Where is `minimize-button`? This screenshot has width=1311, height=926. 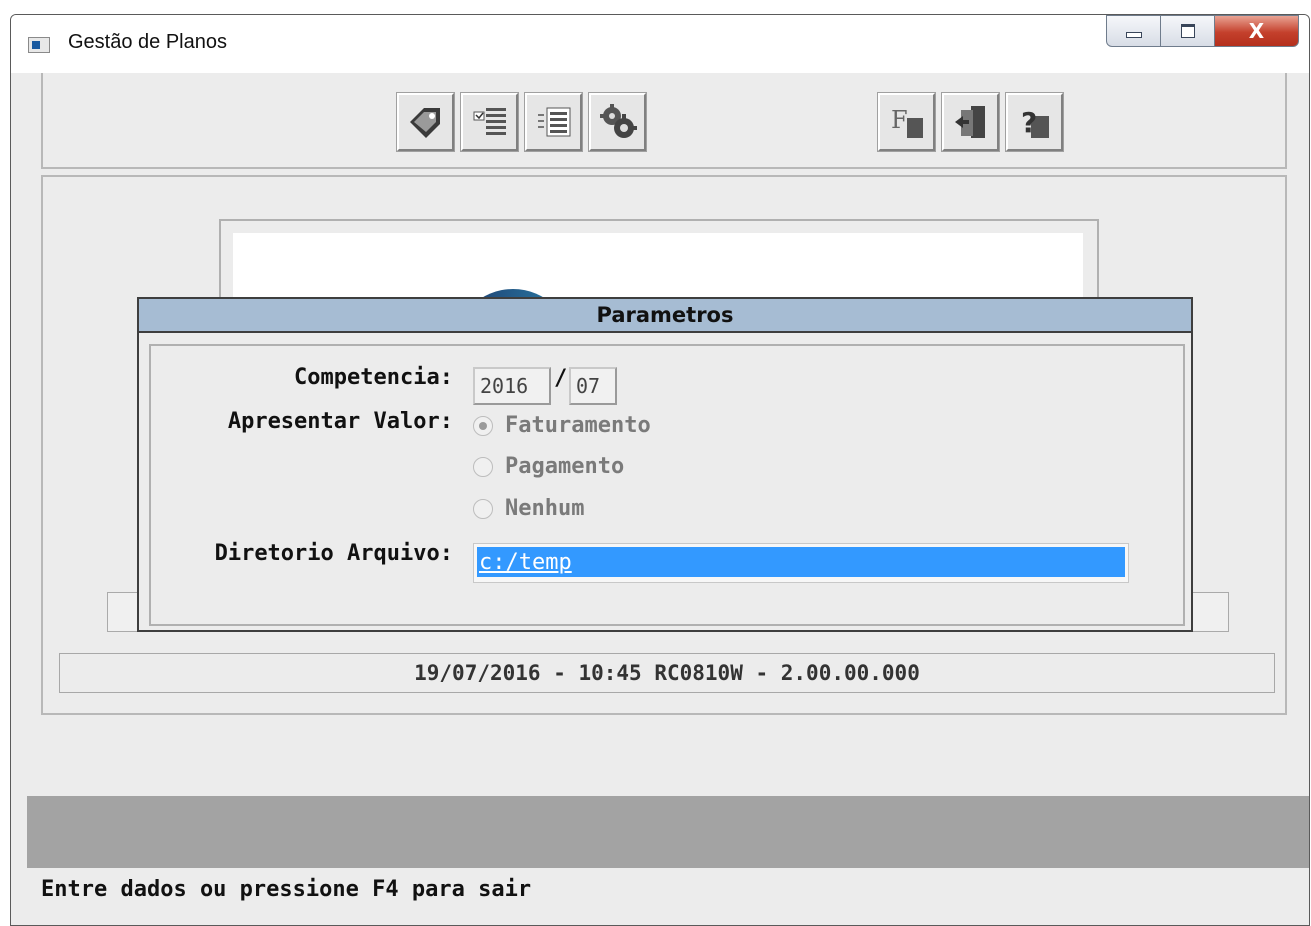 minimize-button is located at coordinates (1133, 31).